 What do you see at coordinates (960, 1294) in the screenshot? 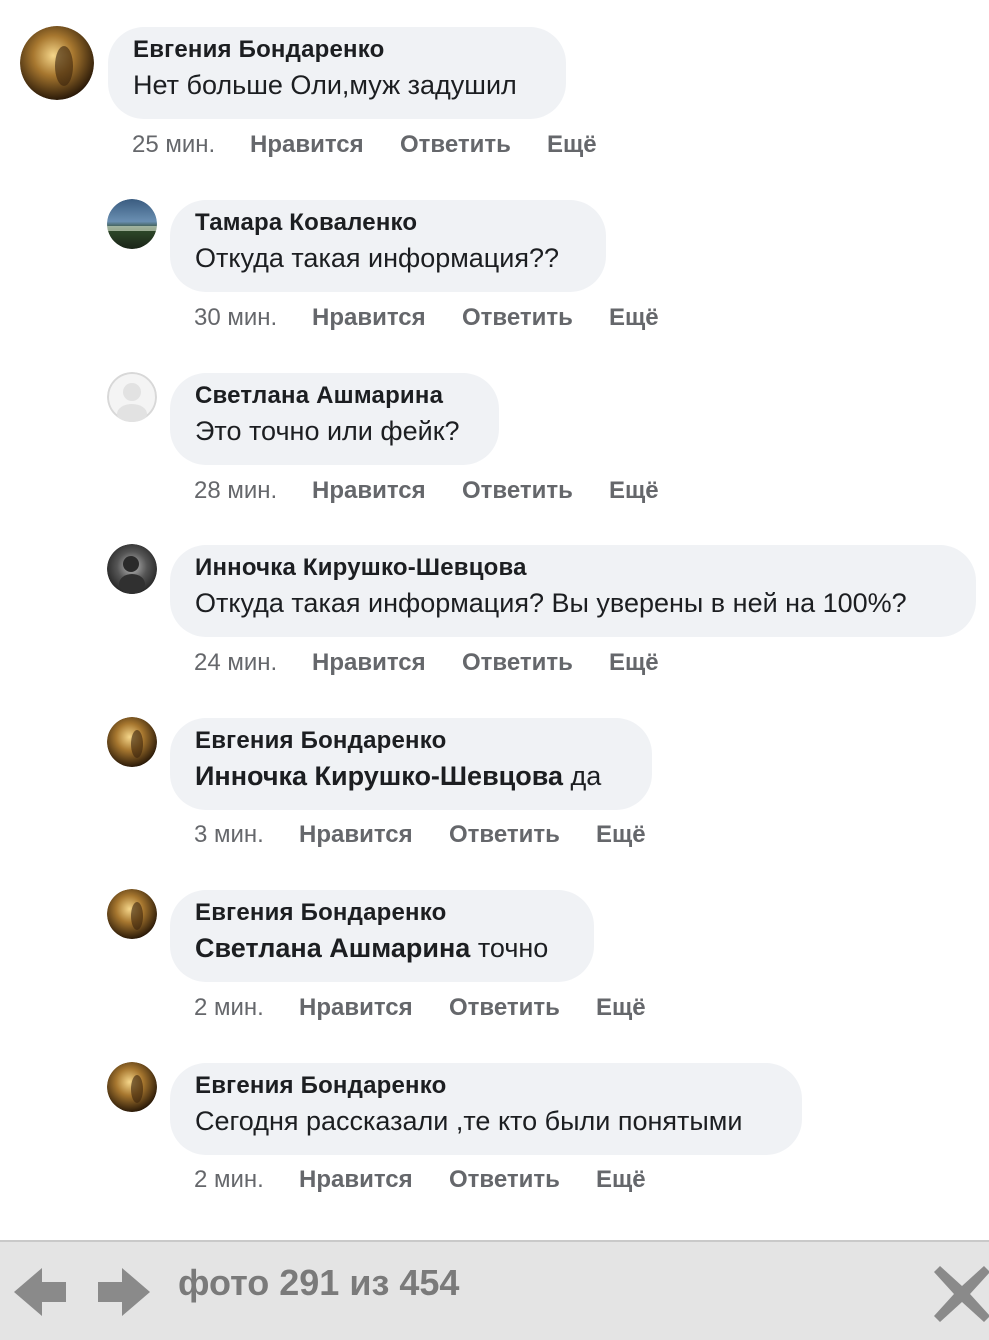
I see `close-icon` at bounding box center [960, 1294].